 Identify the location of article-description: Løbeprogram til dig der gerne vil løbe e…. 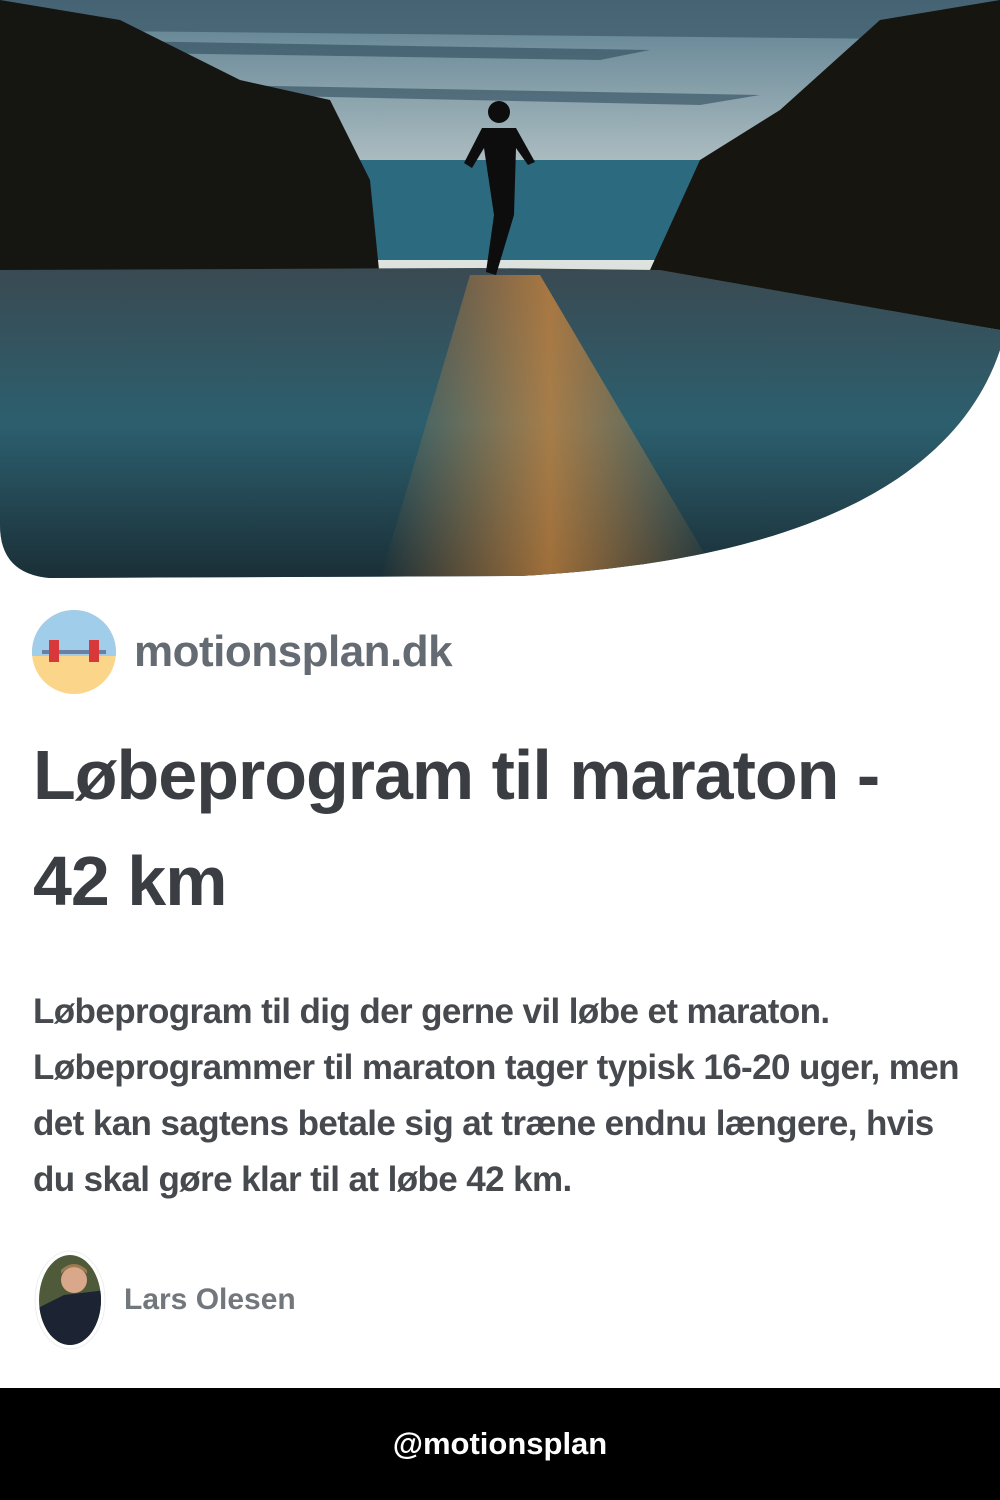
(496, 1095).